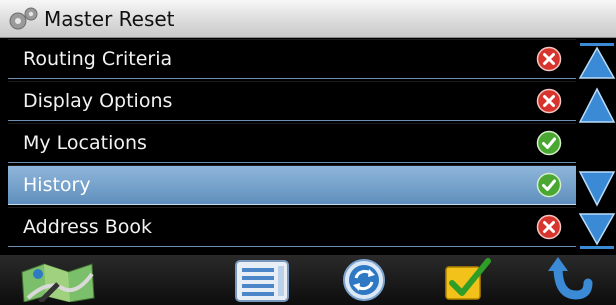 This screenshot has width=616, height=305. What do you see at coordinates (597, 107) in the screenshot?
I see `page-up-icon` at bounding box center [597, 107].